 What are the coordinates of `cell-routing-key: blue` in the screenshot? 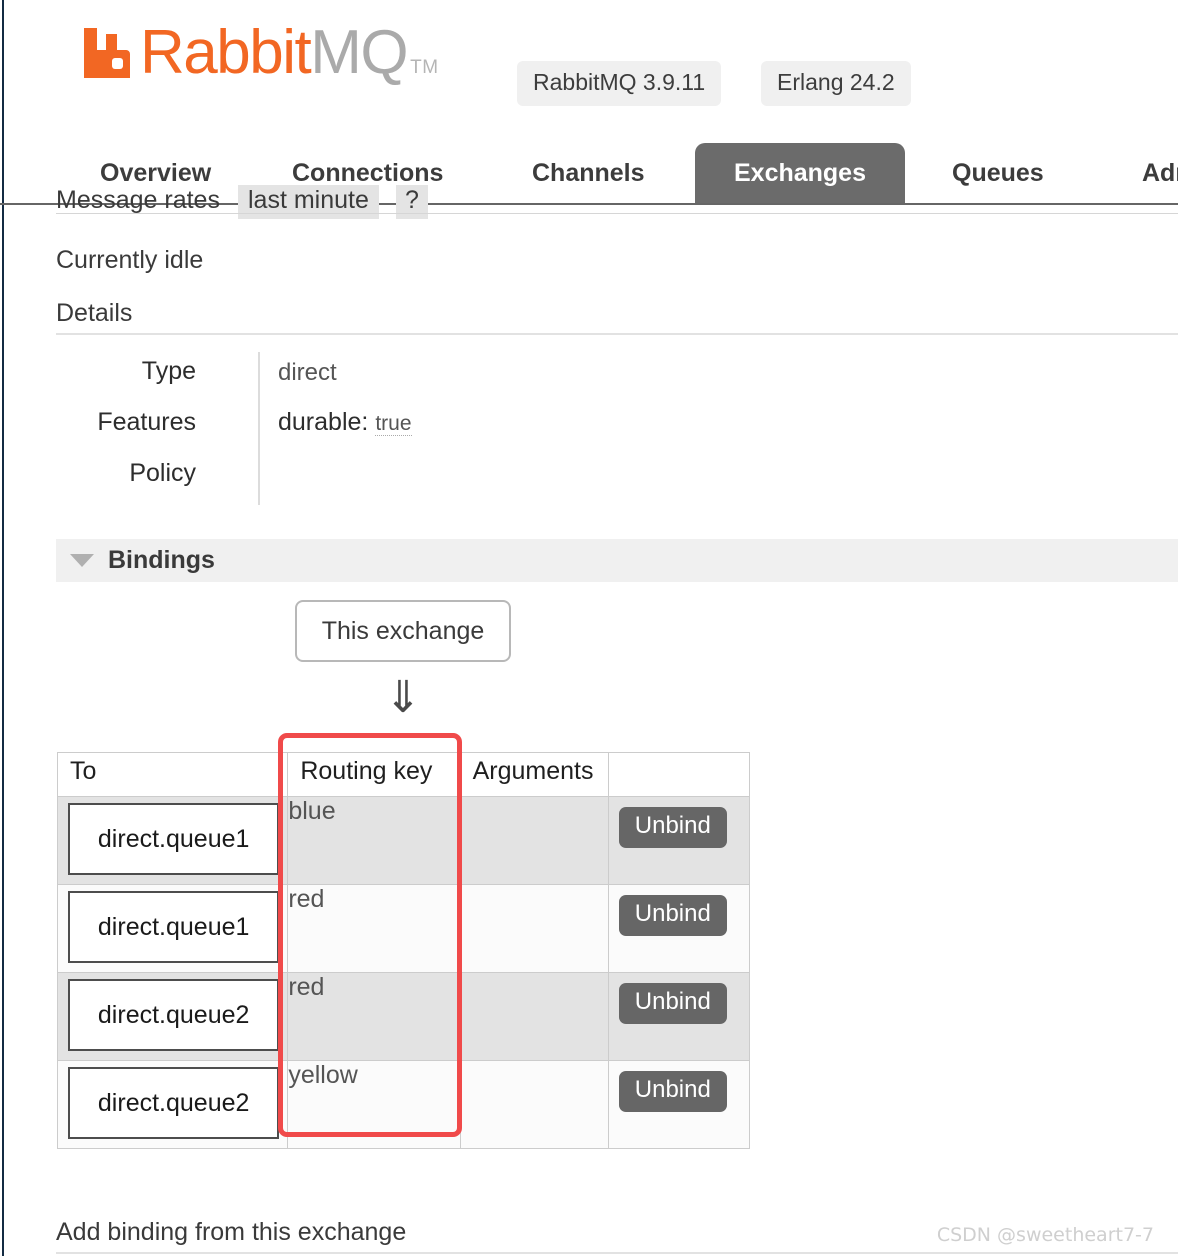 It's located at (374, 840).